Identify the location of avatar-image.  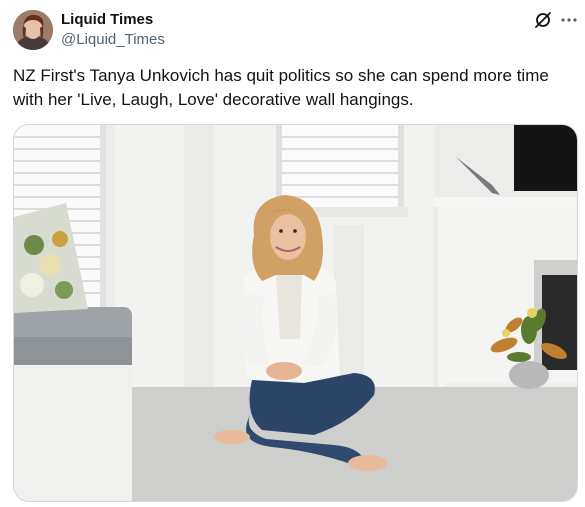
(33, 30).